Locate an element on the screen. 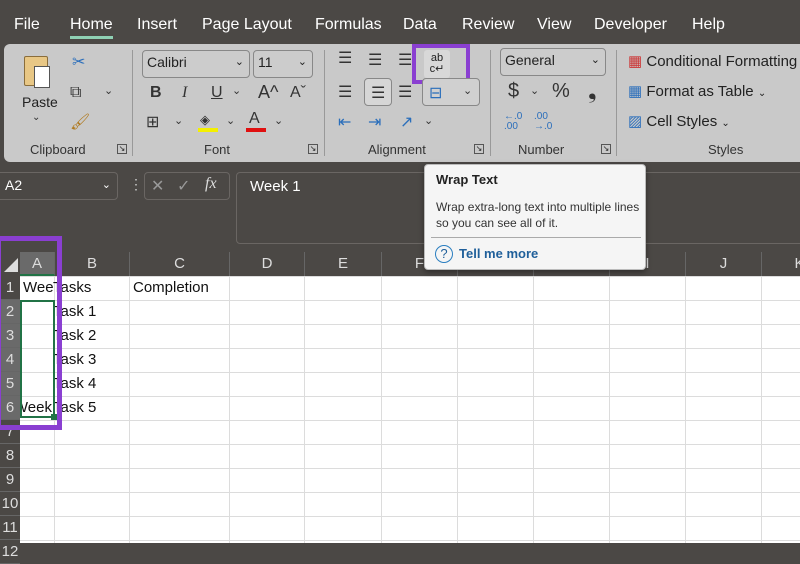 The height and width of the screenshot is (564, 800). format-as-table-button: ▦ Format as Table ⌄ is located at coordinates (697, 91).